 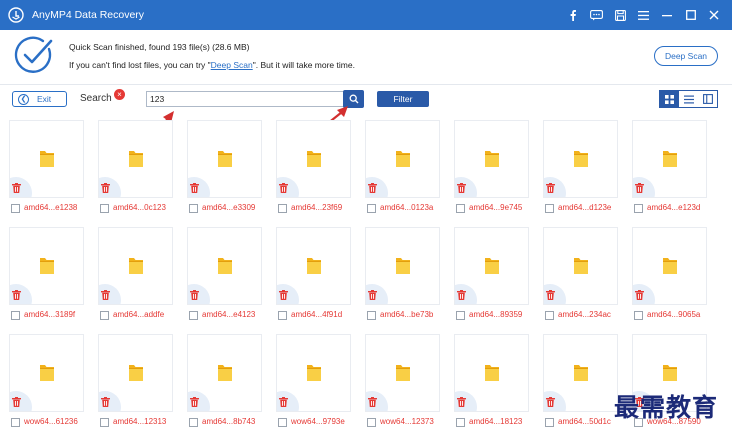 I want to click on detail-view-icon, so click(x=707, y=99).